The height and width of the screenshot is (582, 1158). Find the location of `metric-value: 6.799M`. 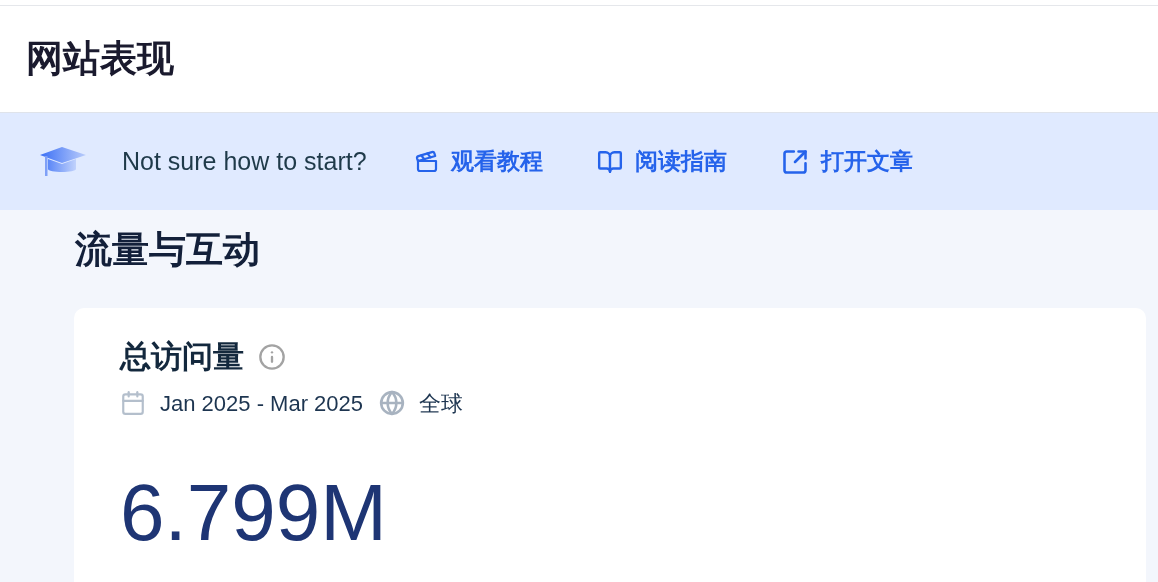

metric-value: 6.799M is located at coordinates (253, 512).